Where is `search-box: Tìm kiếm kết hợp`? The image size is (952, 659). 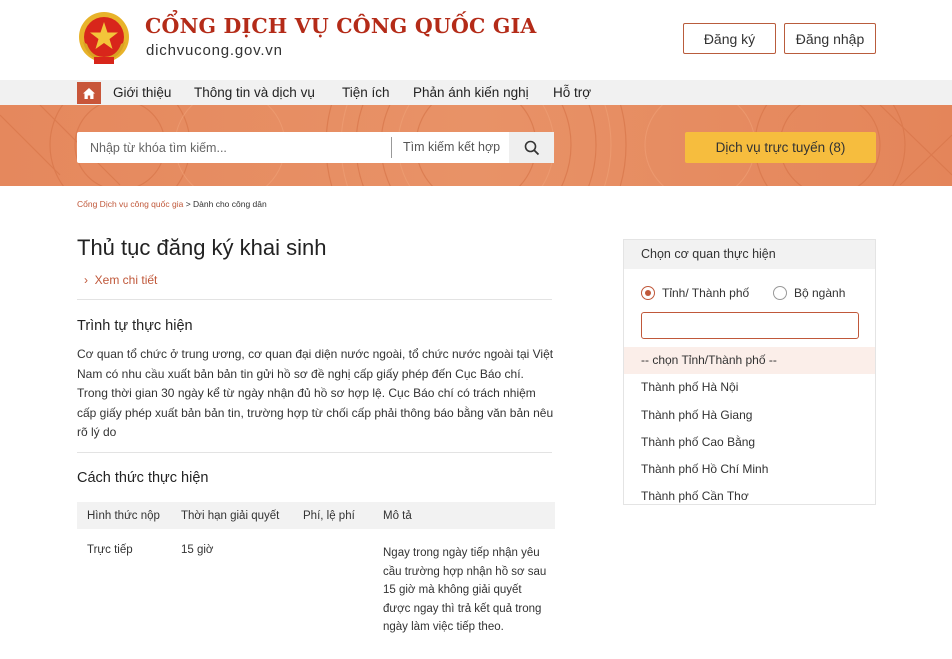
search-box: Tìm kiếm kết hợp is located at coordinates (315, 147).